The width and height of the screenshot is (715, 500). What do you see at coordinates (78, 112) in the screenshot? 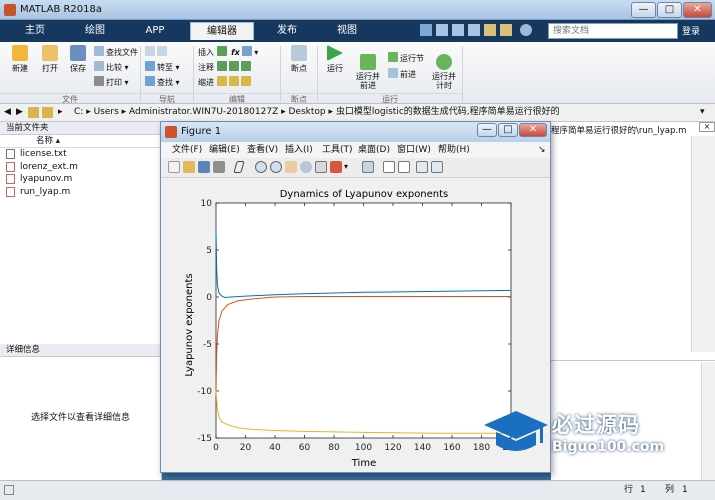
I see `breadcrumb-item: C:` at bounding box center [78, 112].